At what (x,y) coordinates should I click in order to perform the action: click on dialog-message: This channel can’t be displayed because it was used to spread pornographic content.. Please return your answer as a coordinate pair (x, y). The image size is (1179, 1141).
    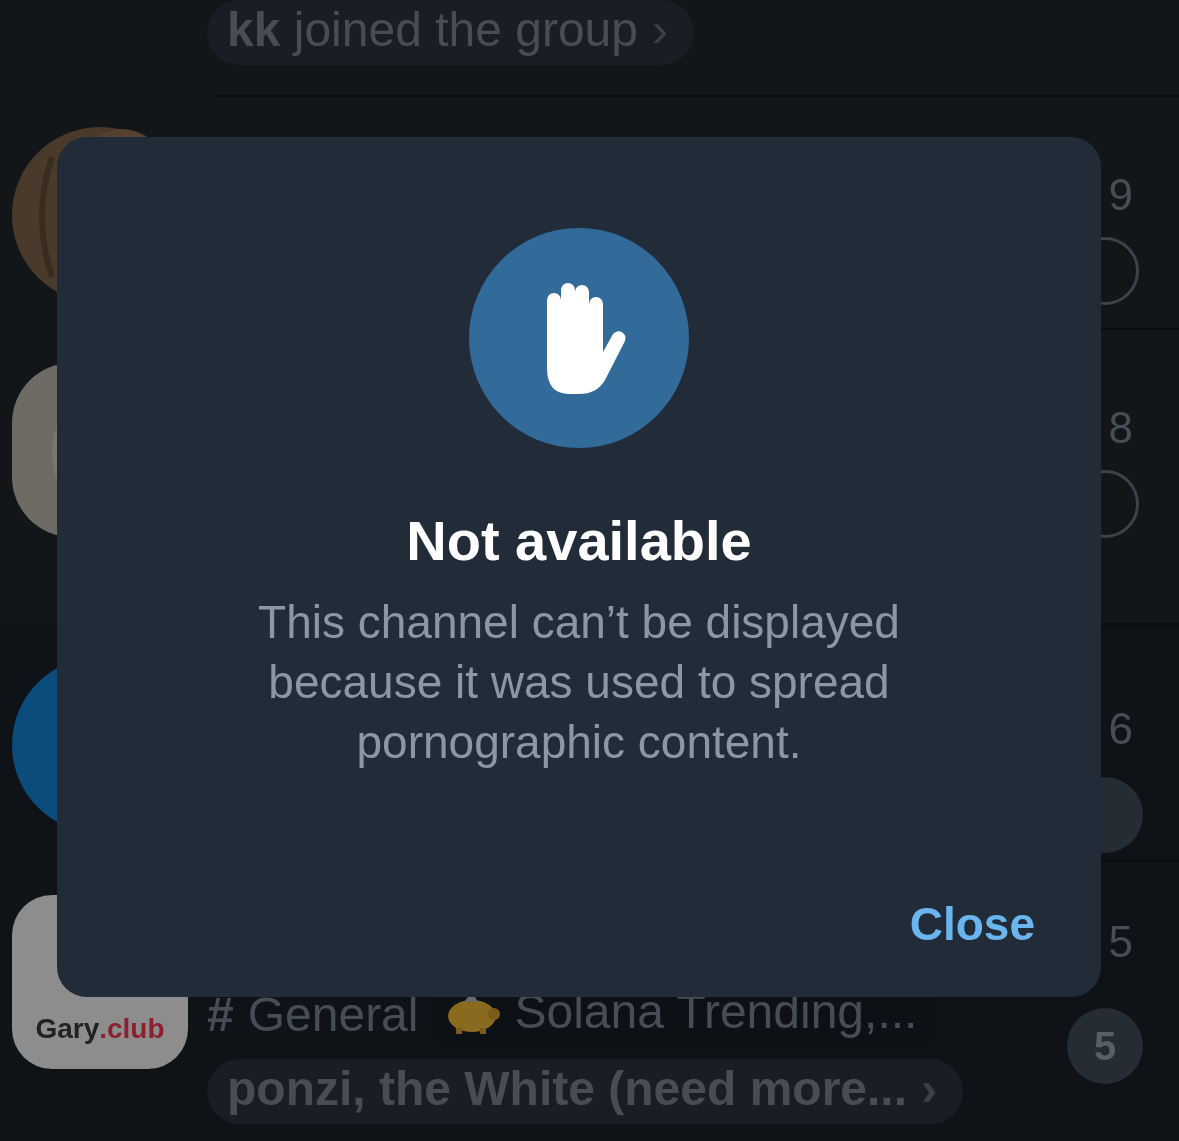
    Looking at the image, I should click on (579, 682).